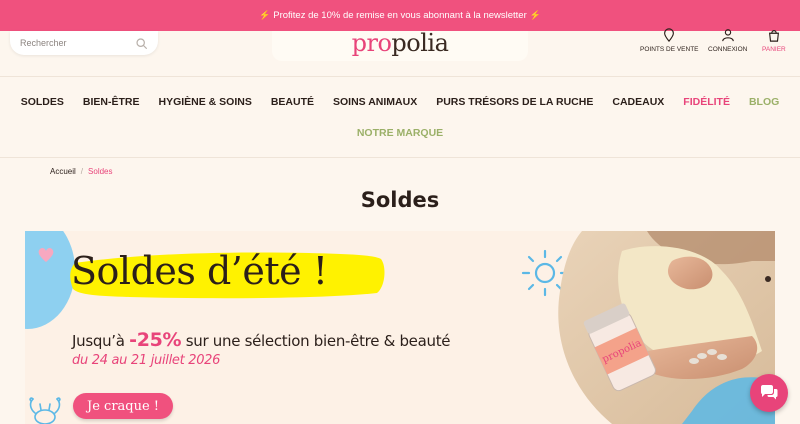 The image size is (800, 424). What do you see at coordinates (728, 49) in the screenshot?
I see `login-label: CONNEXION` at bounding box center [728, 49].